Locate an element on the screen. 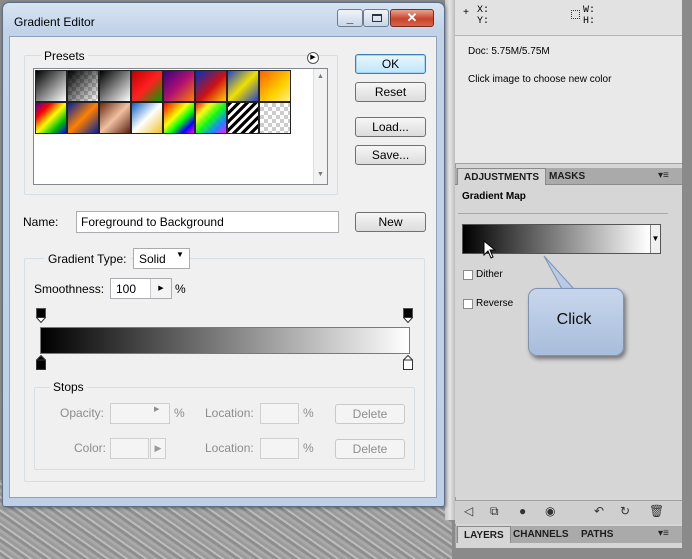 The image size is (692, 559). delete-opacity-stop-button: Delete is located at coordinates (370, 414).